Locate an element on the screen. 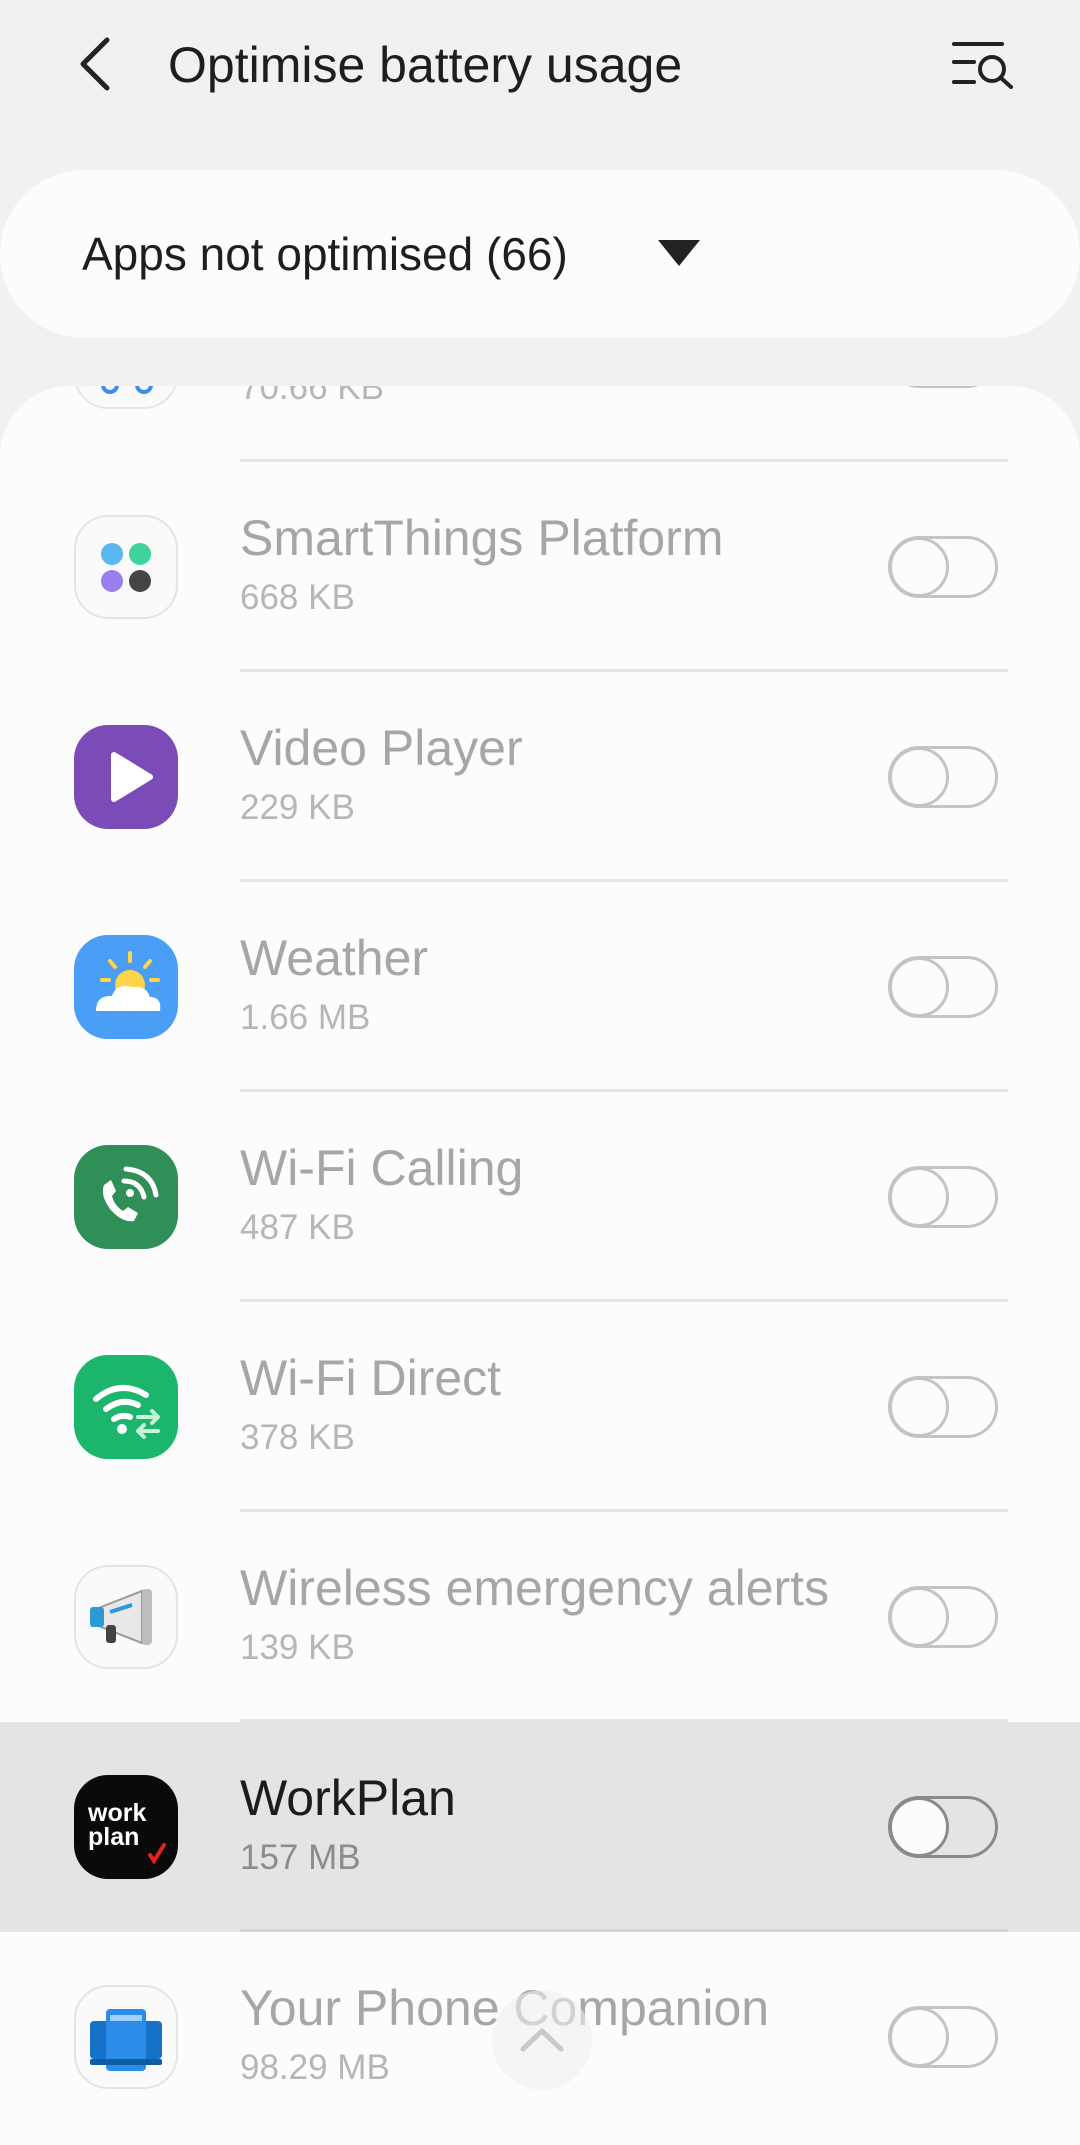 Image resolution: width=1080 pixels, height=2145 pixels. workplan-icon: work plan is located at coordinates (126, 1827).